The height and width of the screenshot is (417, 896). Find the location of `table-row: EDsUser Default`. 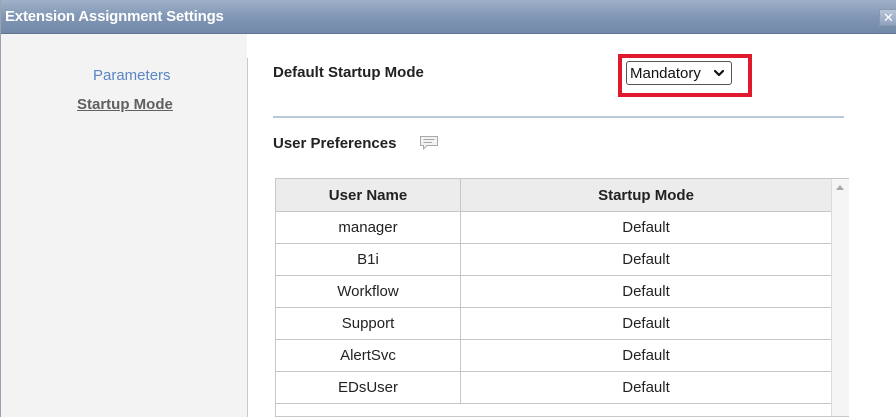

table-row: EDsUser Default is located at coordinates (553, 388).